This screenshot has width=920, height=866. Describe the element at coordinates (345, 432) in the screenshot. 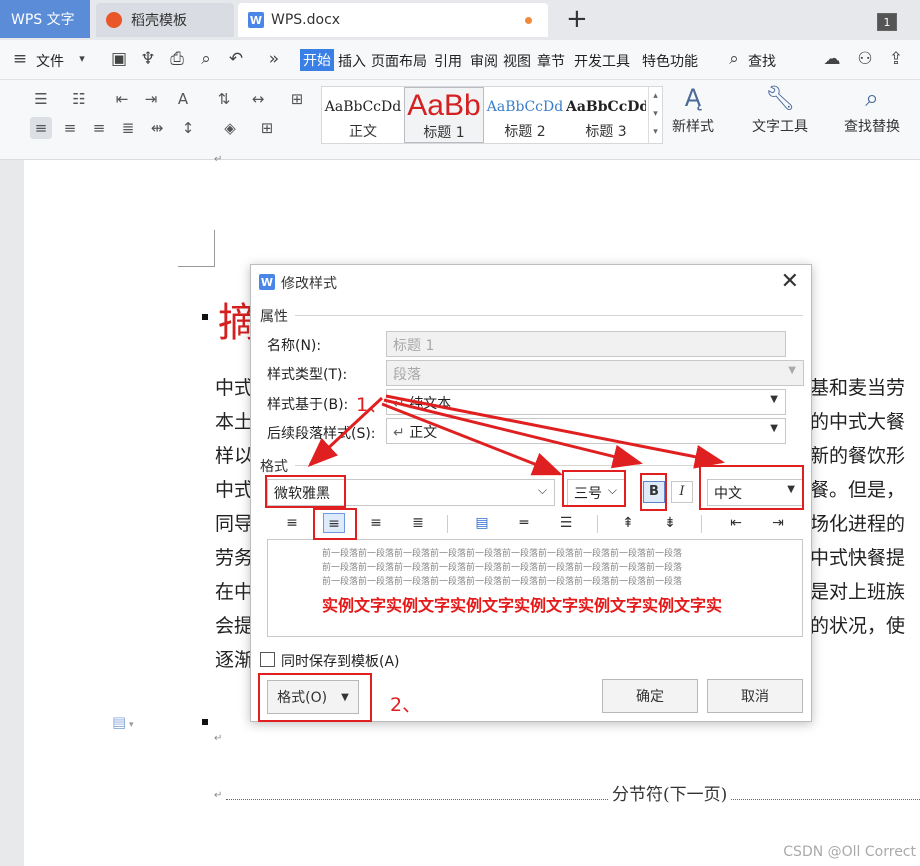

I see `arrow-to-font` at that location.